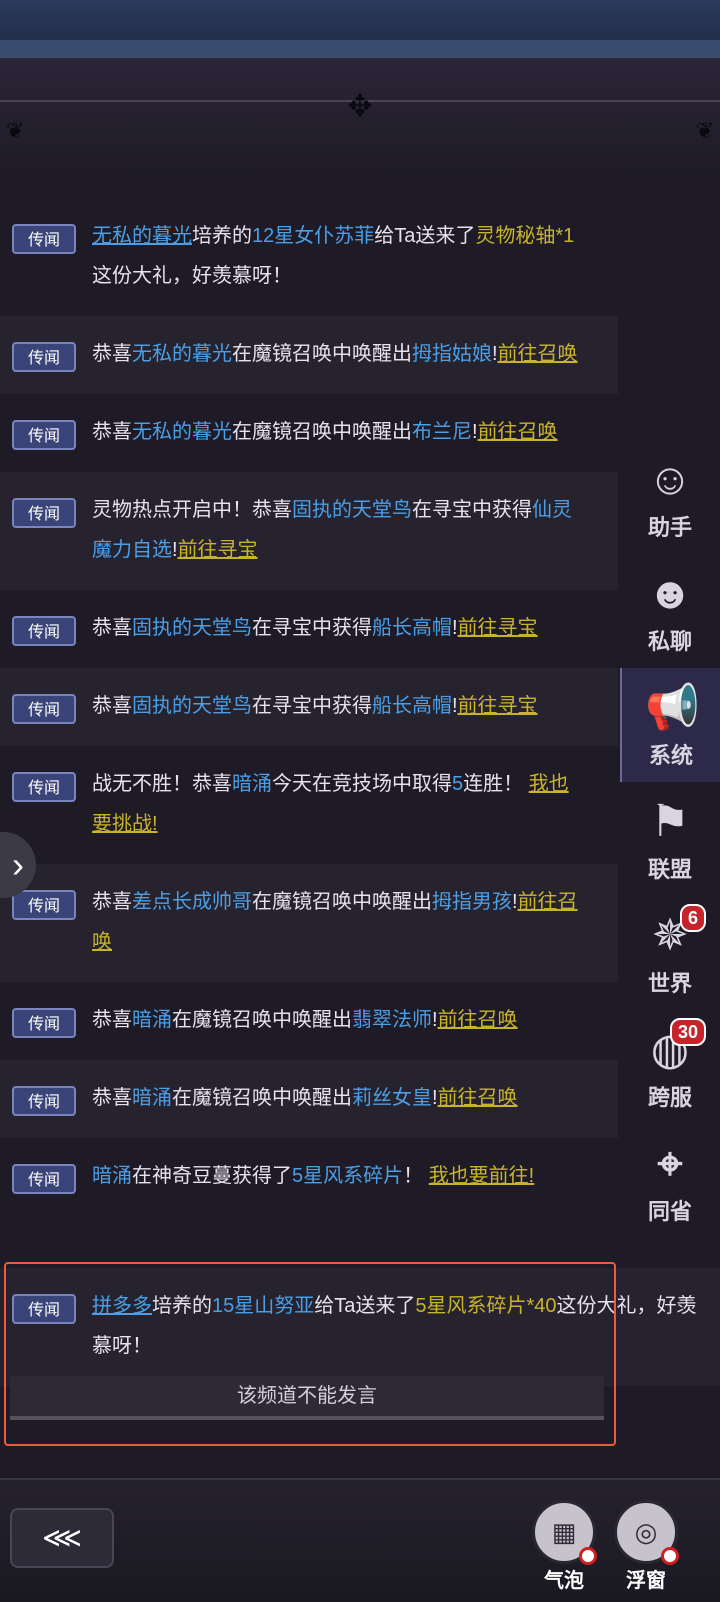 The image size is (720, 1602). What do you see at coordinates (670, 1067) in the screenshot?
I see `sidebar-item-跨服: ◍ 跨服 30` at bounding box center [670, 1067].